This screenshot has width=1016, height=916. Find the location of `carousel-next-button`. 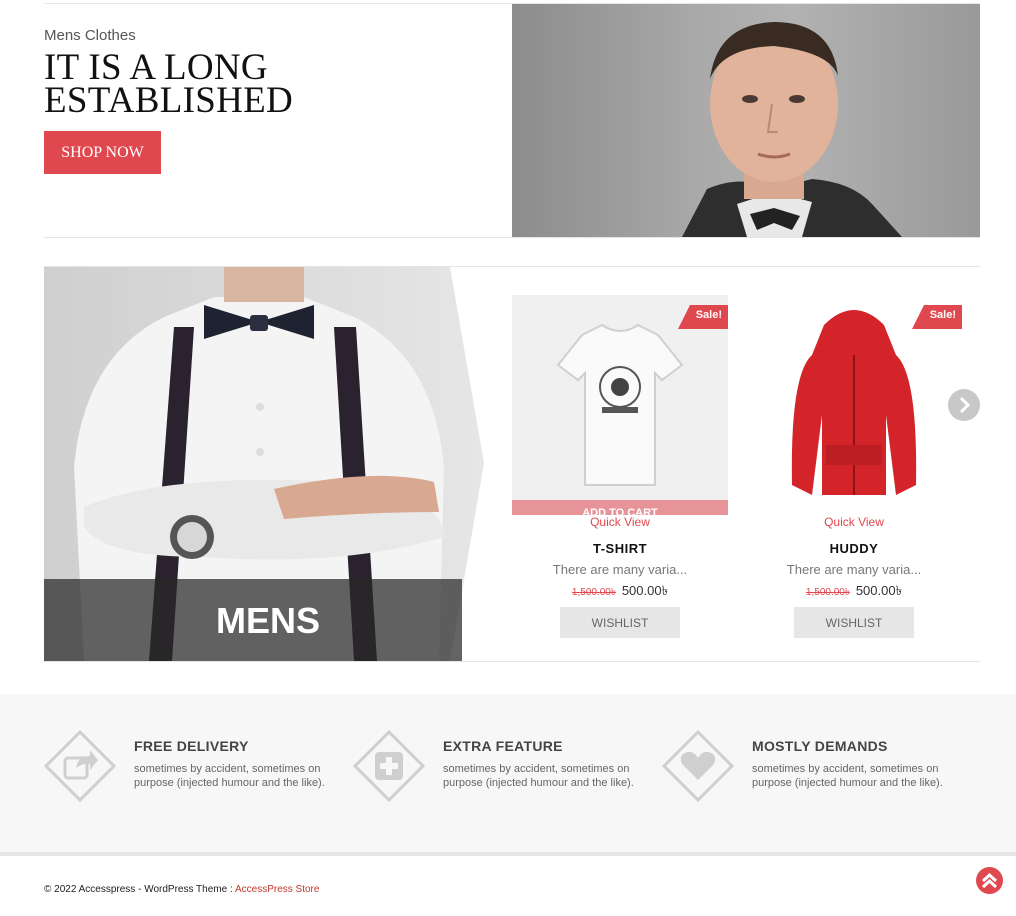

carousel-next-button is located at coordinates (964, 405).